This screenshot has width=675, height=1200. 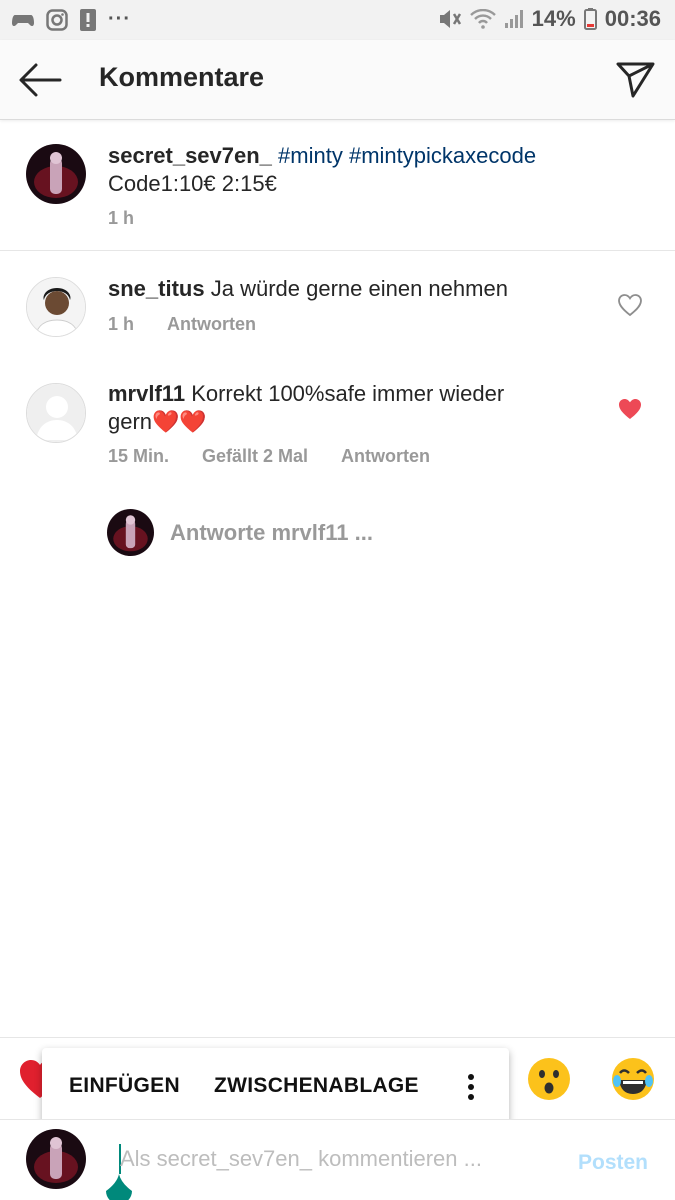 What do you see at coordinates (157, 421) in the screenshot?
I see `comment-body-line2: gern❤️❤️` at bounding box center [157, 421].